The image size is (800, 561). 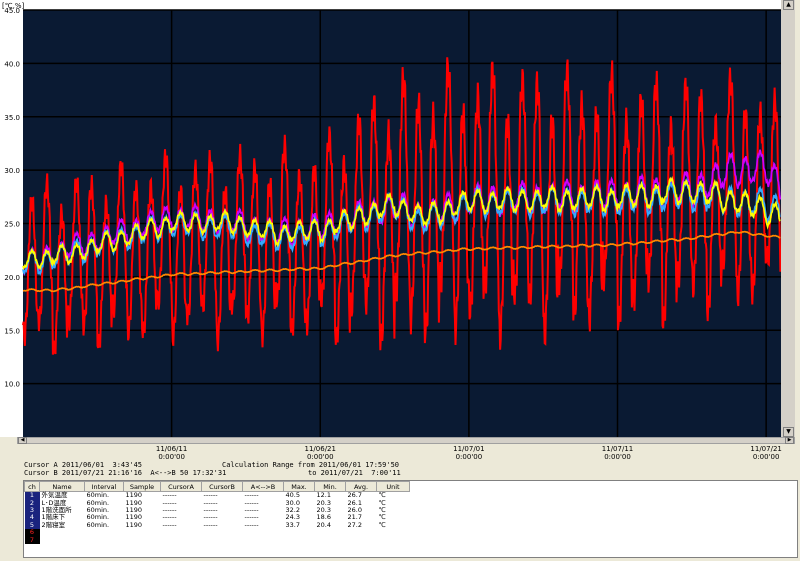 I want to click on scroll-right-icon: ▶, so click(x=789, y=440).